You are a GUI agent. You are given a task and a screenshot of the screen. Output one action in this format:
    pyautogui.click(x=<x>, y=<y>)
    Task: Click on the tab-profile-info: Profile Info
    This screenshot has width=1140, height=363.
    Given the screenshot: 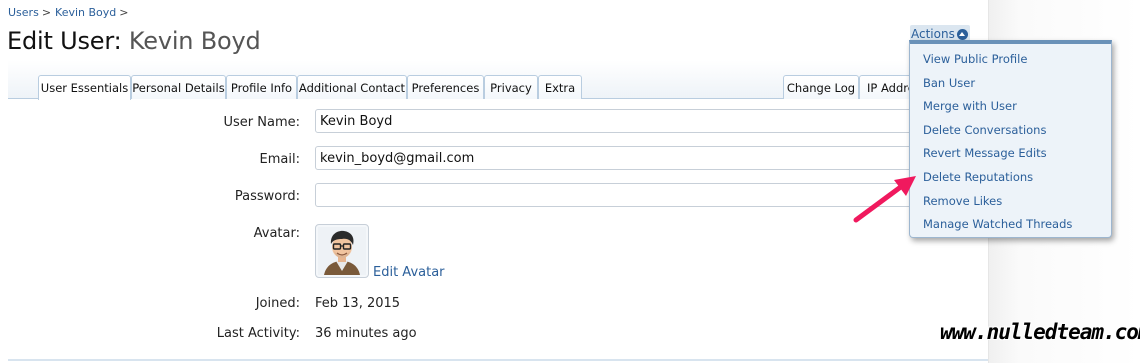 What is the action you would take?
    pyautogui.click(x=261, y=87)
    